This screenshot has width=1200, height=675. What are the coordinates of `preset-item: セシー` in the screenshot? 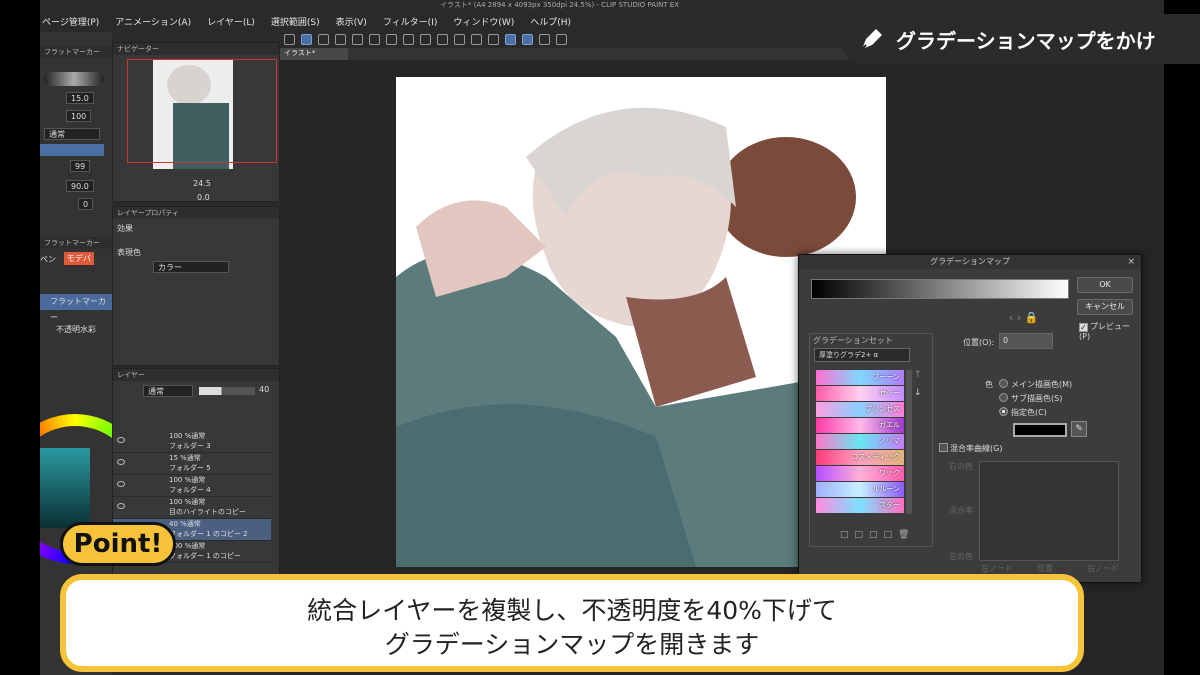 It's located at (860, 393).